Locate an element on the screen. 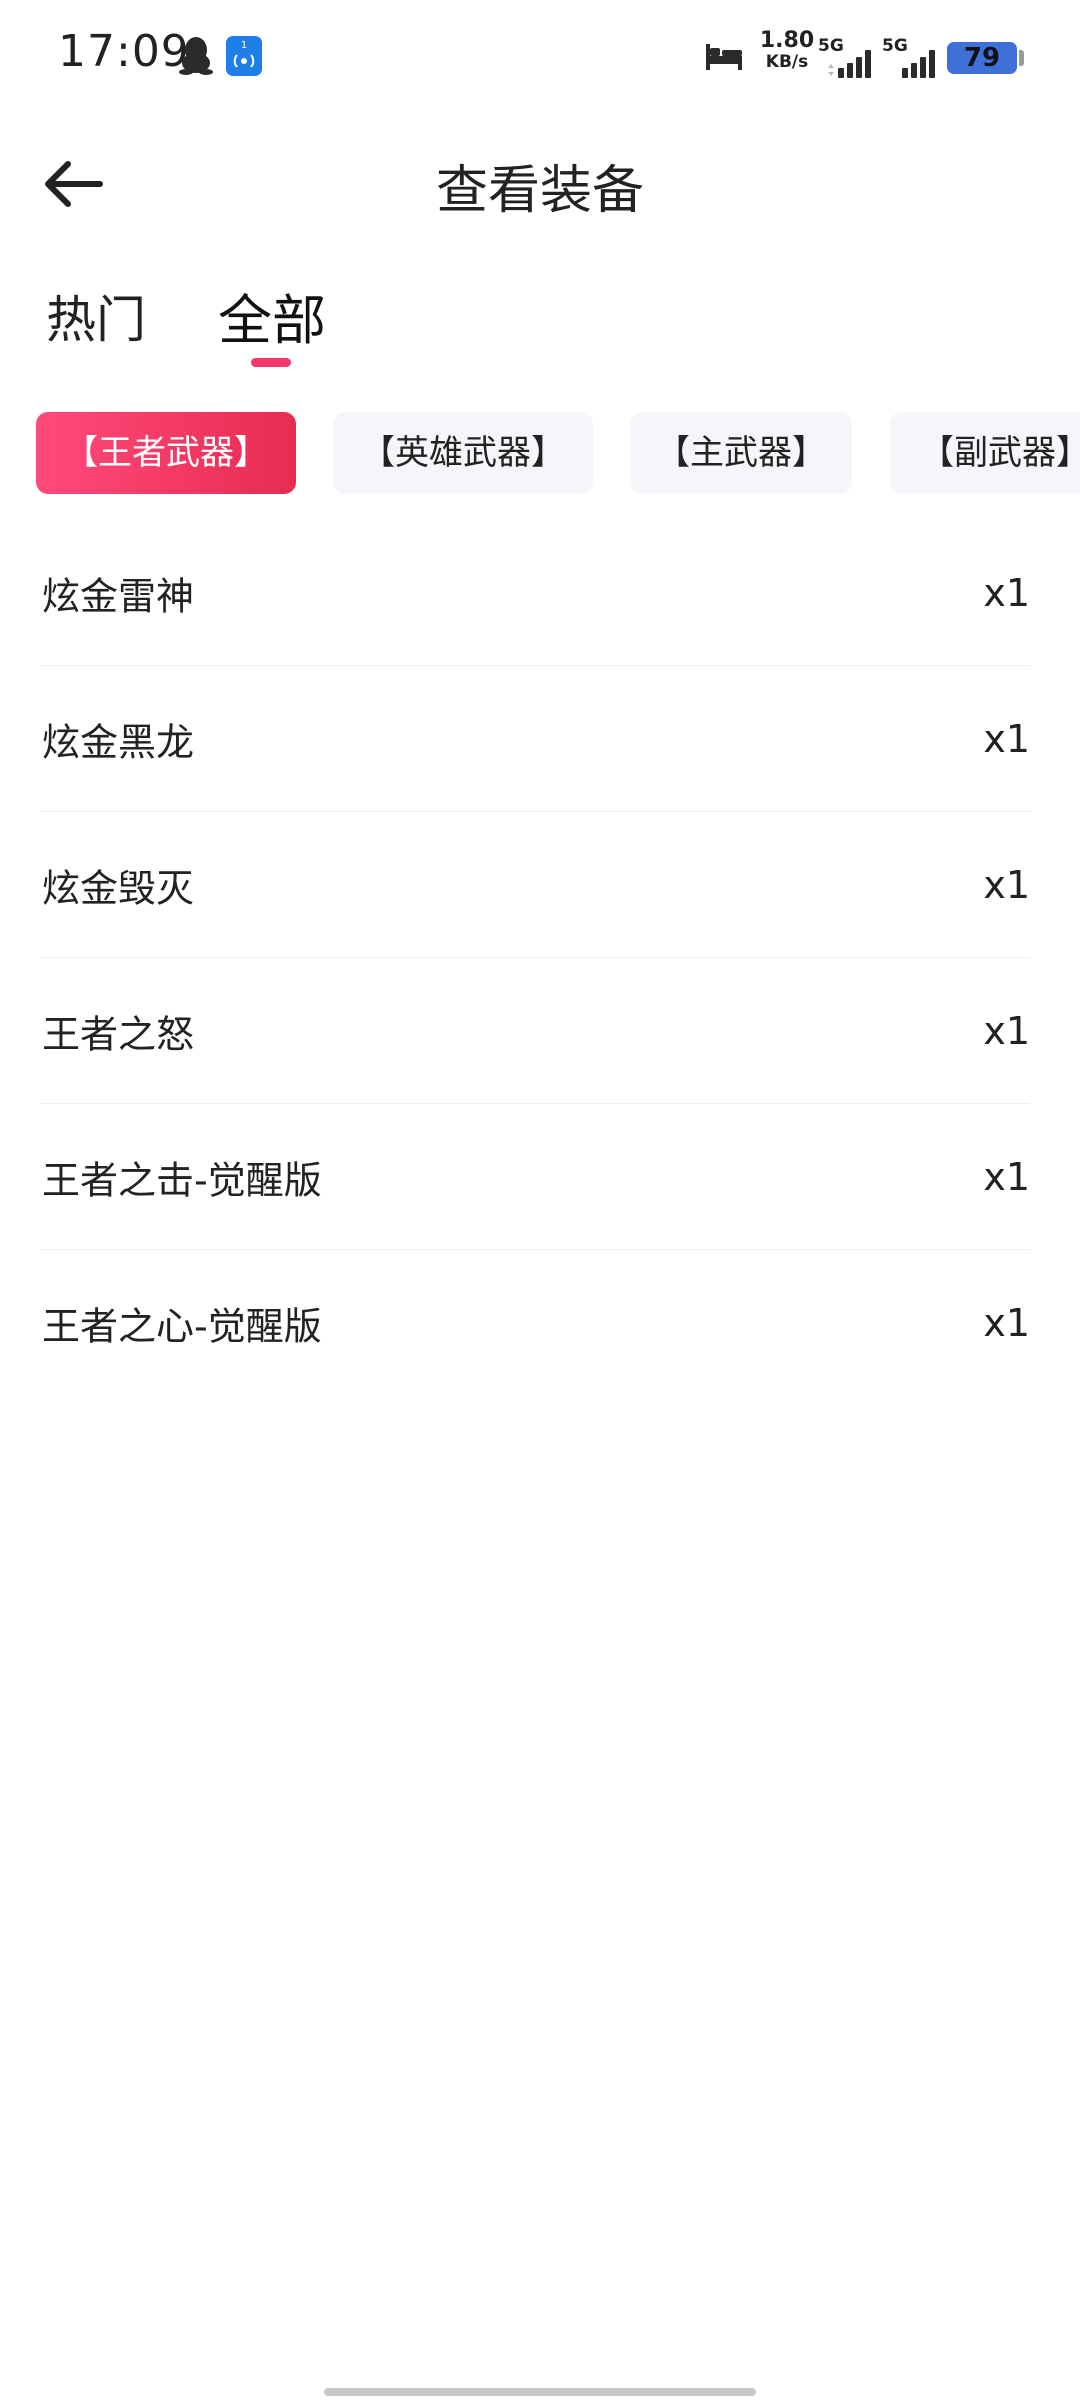  chip-main-weapons: 【主武器】 is located at coordinates (741, 453).